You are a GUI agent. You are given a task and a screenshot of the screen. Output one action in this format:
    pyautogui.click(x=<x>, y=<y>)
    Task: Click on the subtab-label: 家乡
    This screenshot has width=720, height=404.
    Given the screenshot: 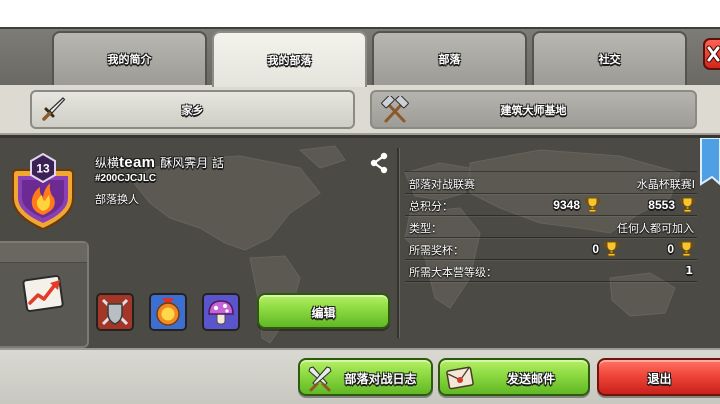 What is the action you would take?
    pyautogui.click(x=192, y=110)
    